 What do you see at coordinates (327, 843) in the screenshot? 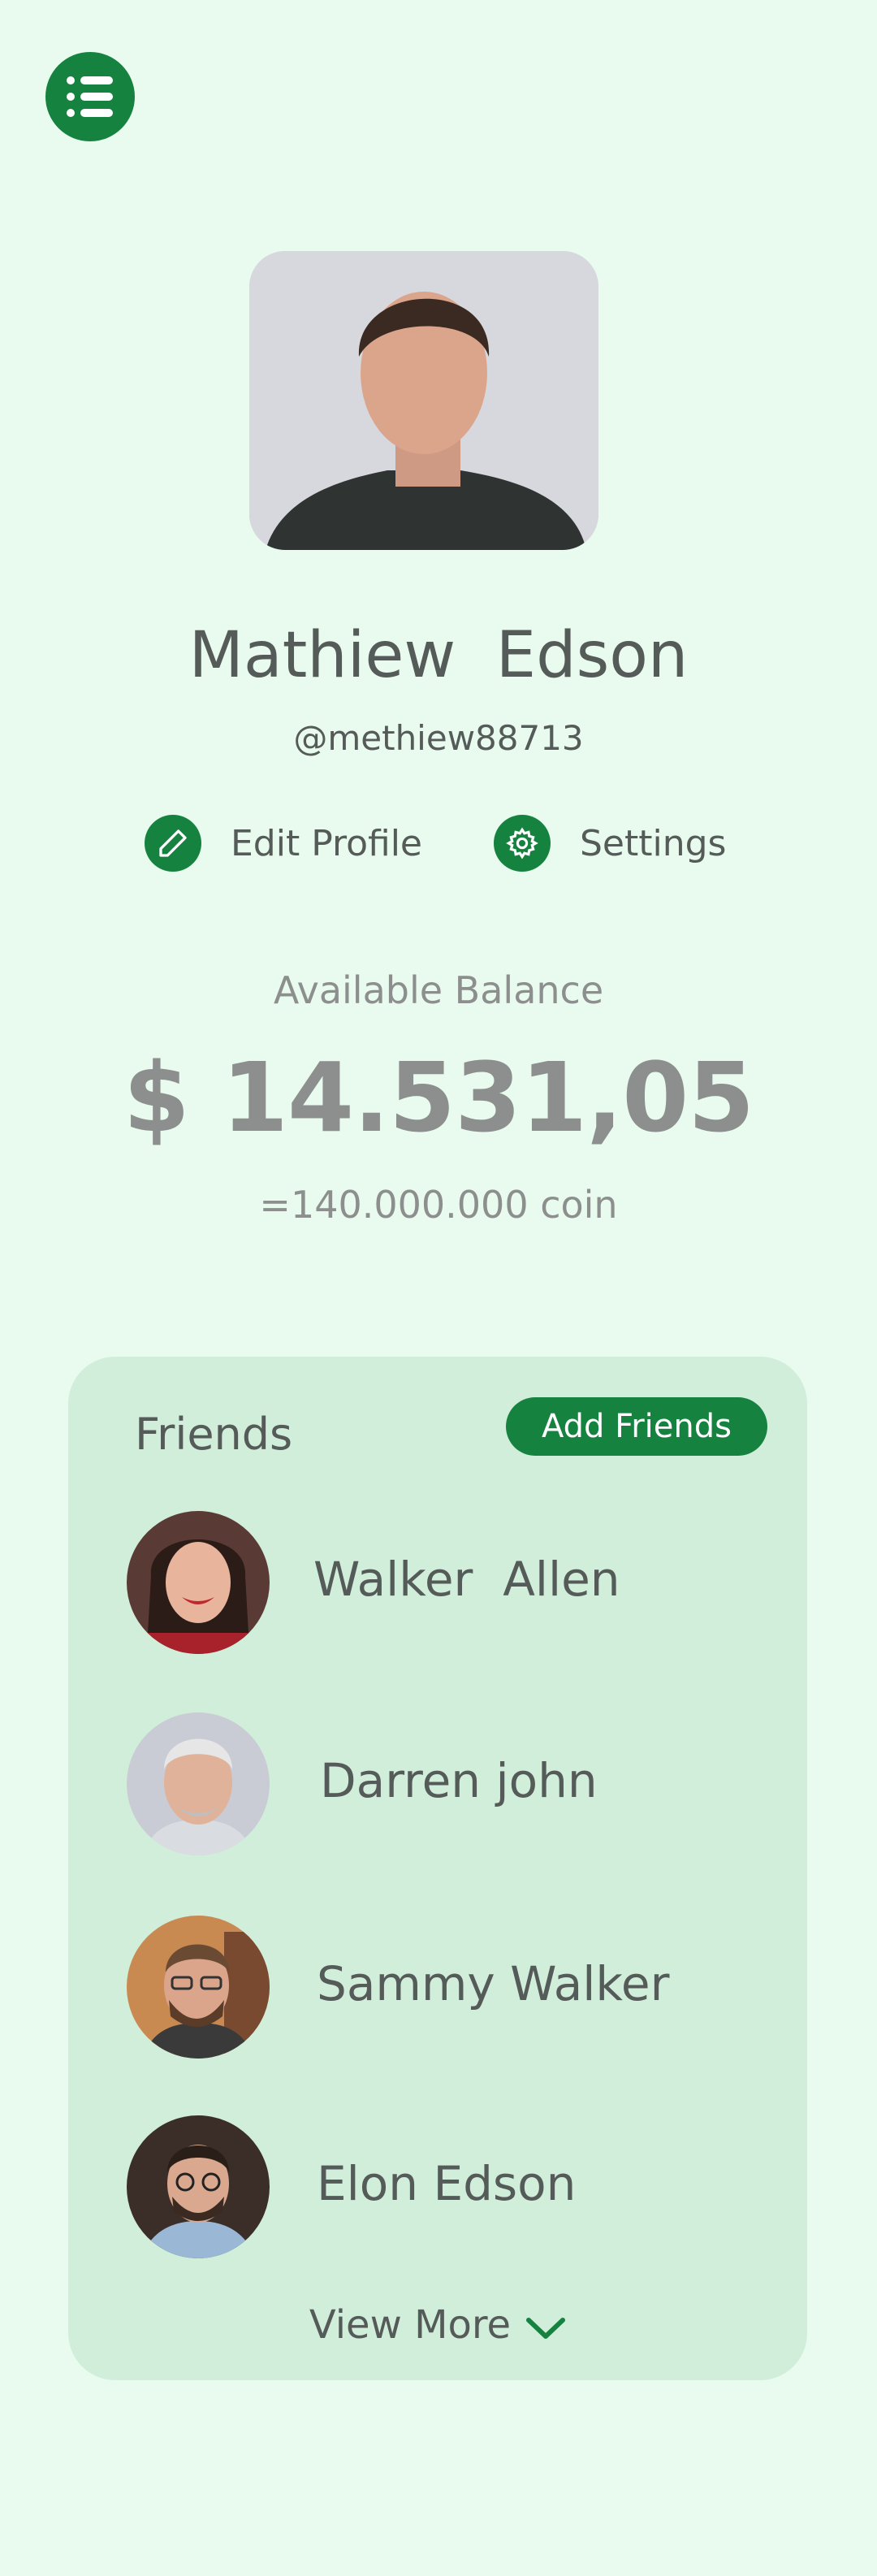
I see `edit-profile-label: Edit Profile` at bounding box center [327, 843].